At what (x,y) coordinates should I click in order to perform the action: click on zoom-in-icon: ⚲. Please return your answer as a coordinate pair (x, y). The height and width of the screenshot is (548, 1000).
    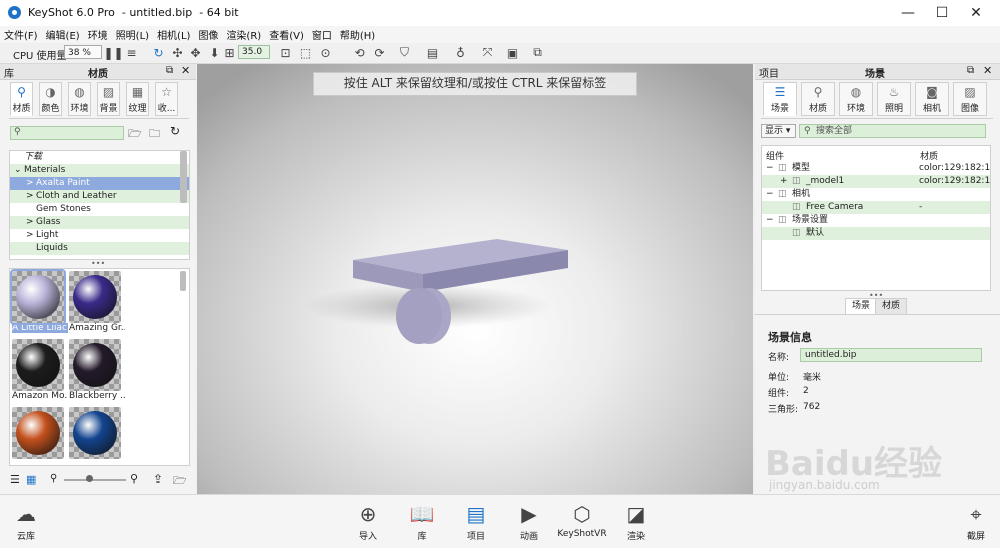
    Looking at the image, I should click on (134, 478).